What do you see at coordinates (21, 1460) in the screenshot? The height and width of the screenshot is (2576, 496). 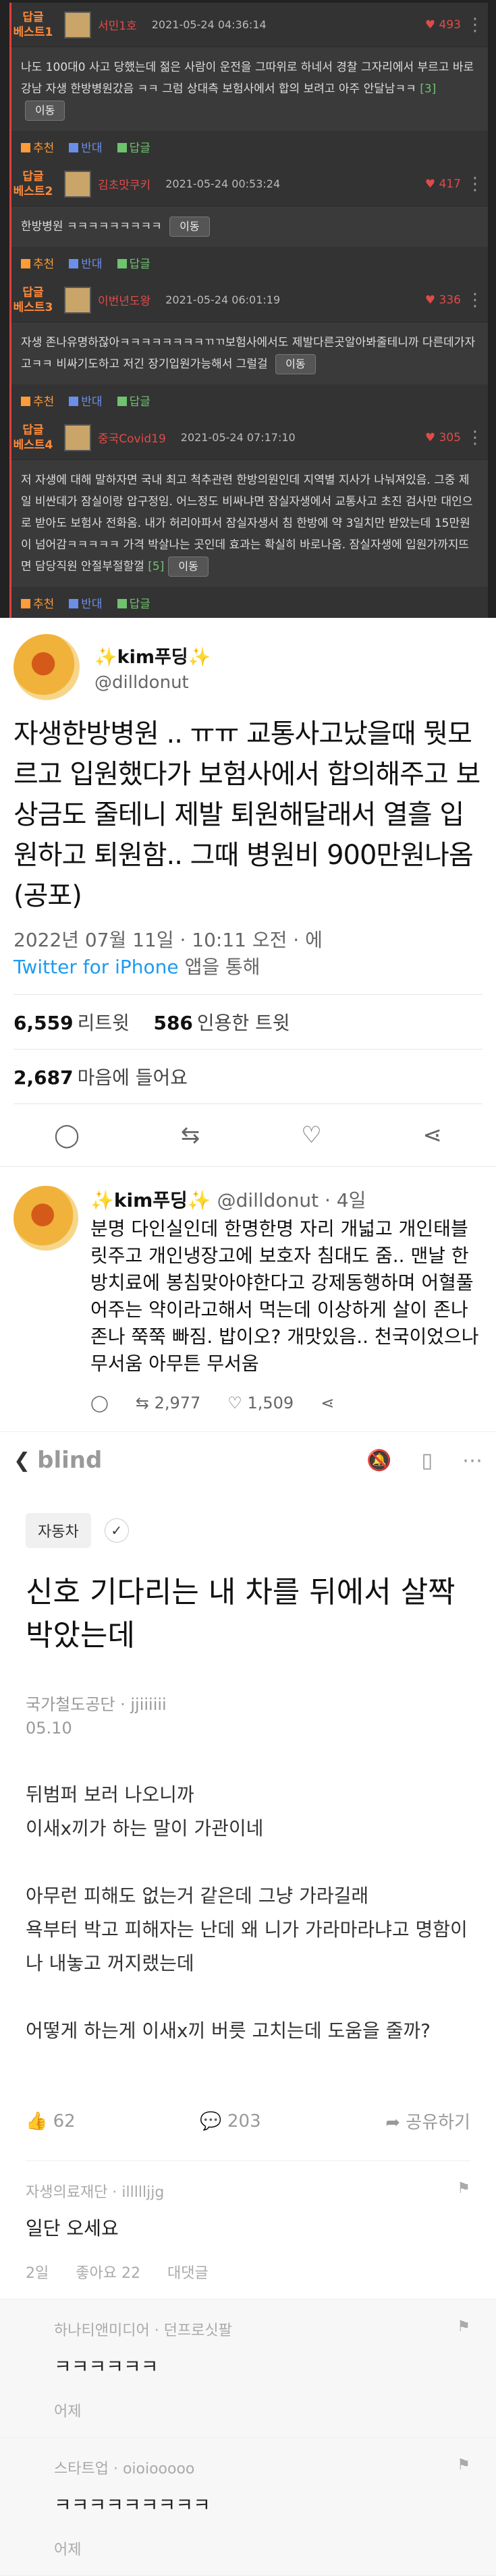 I see `back-icon: ❮` at bounding box center [21, 1460].